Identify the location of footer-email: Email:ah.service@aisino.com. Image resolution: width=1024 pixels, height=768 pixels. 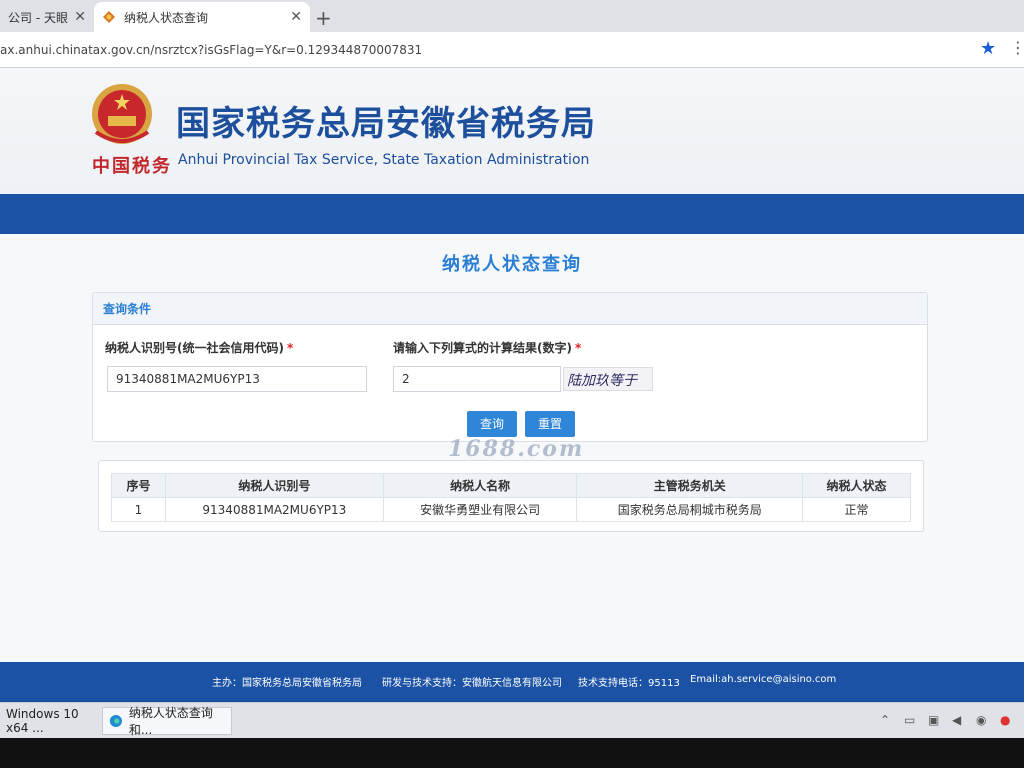
(763, 679).